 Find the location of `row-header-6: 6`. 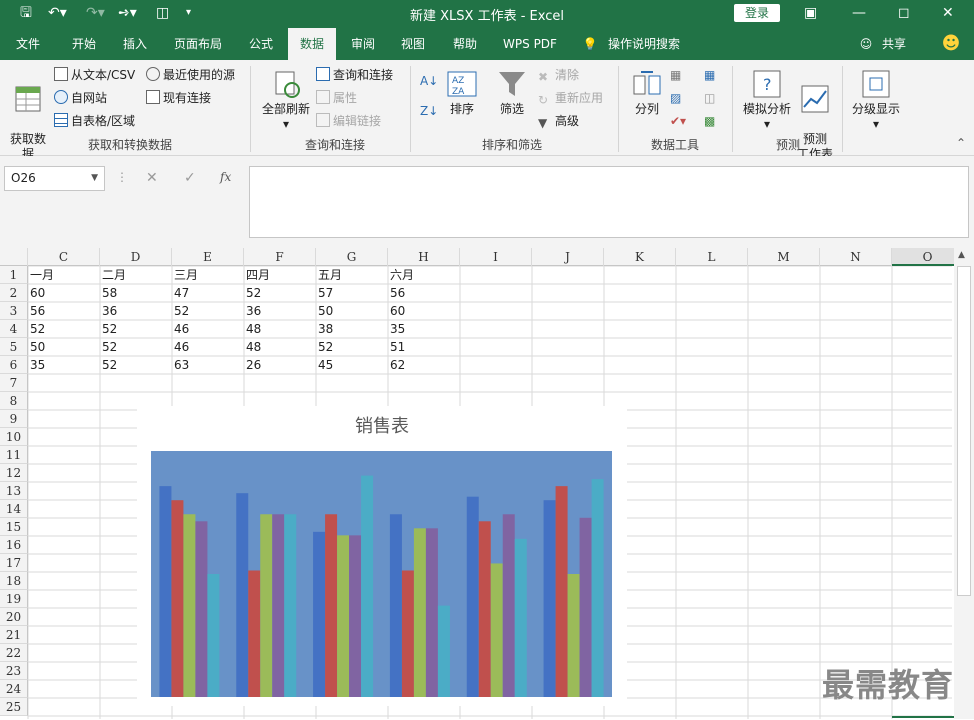

row-header-6: 6 is located at coordinates (14, 365).